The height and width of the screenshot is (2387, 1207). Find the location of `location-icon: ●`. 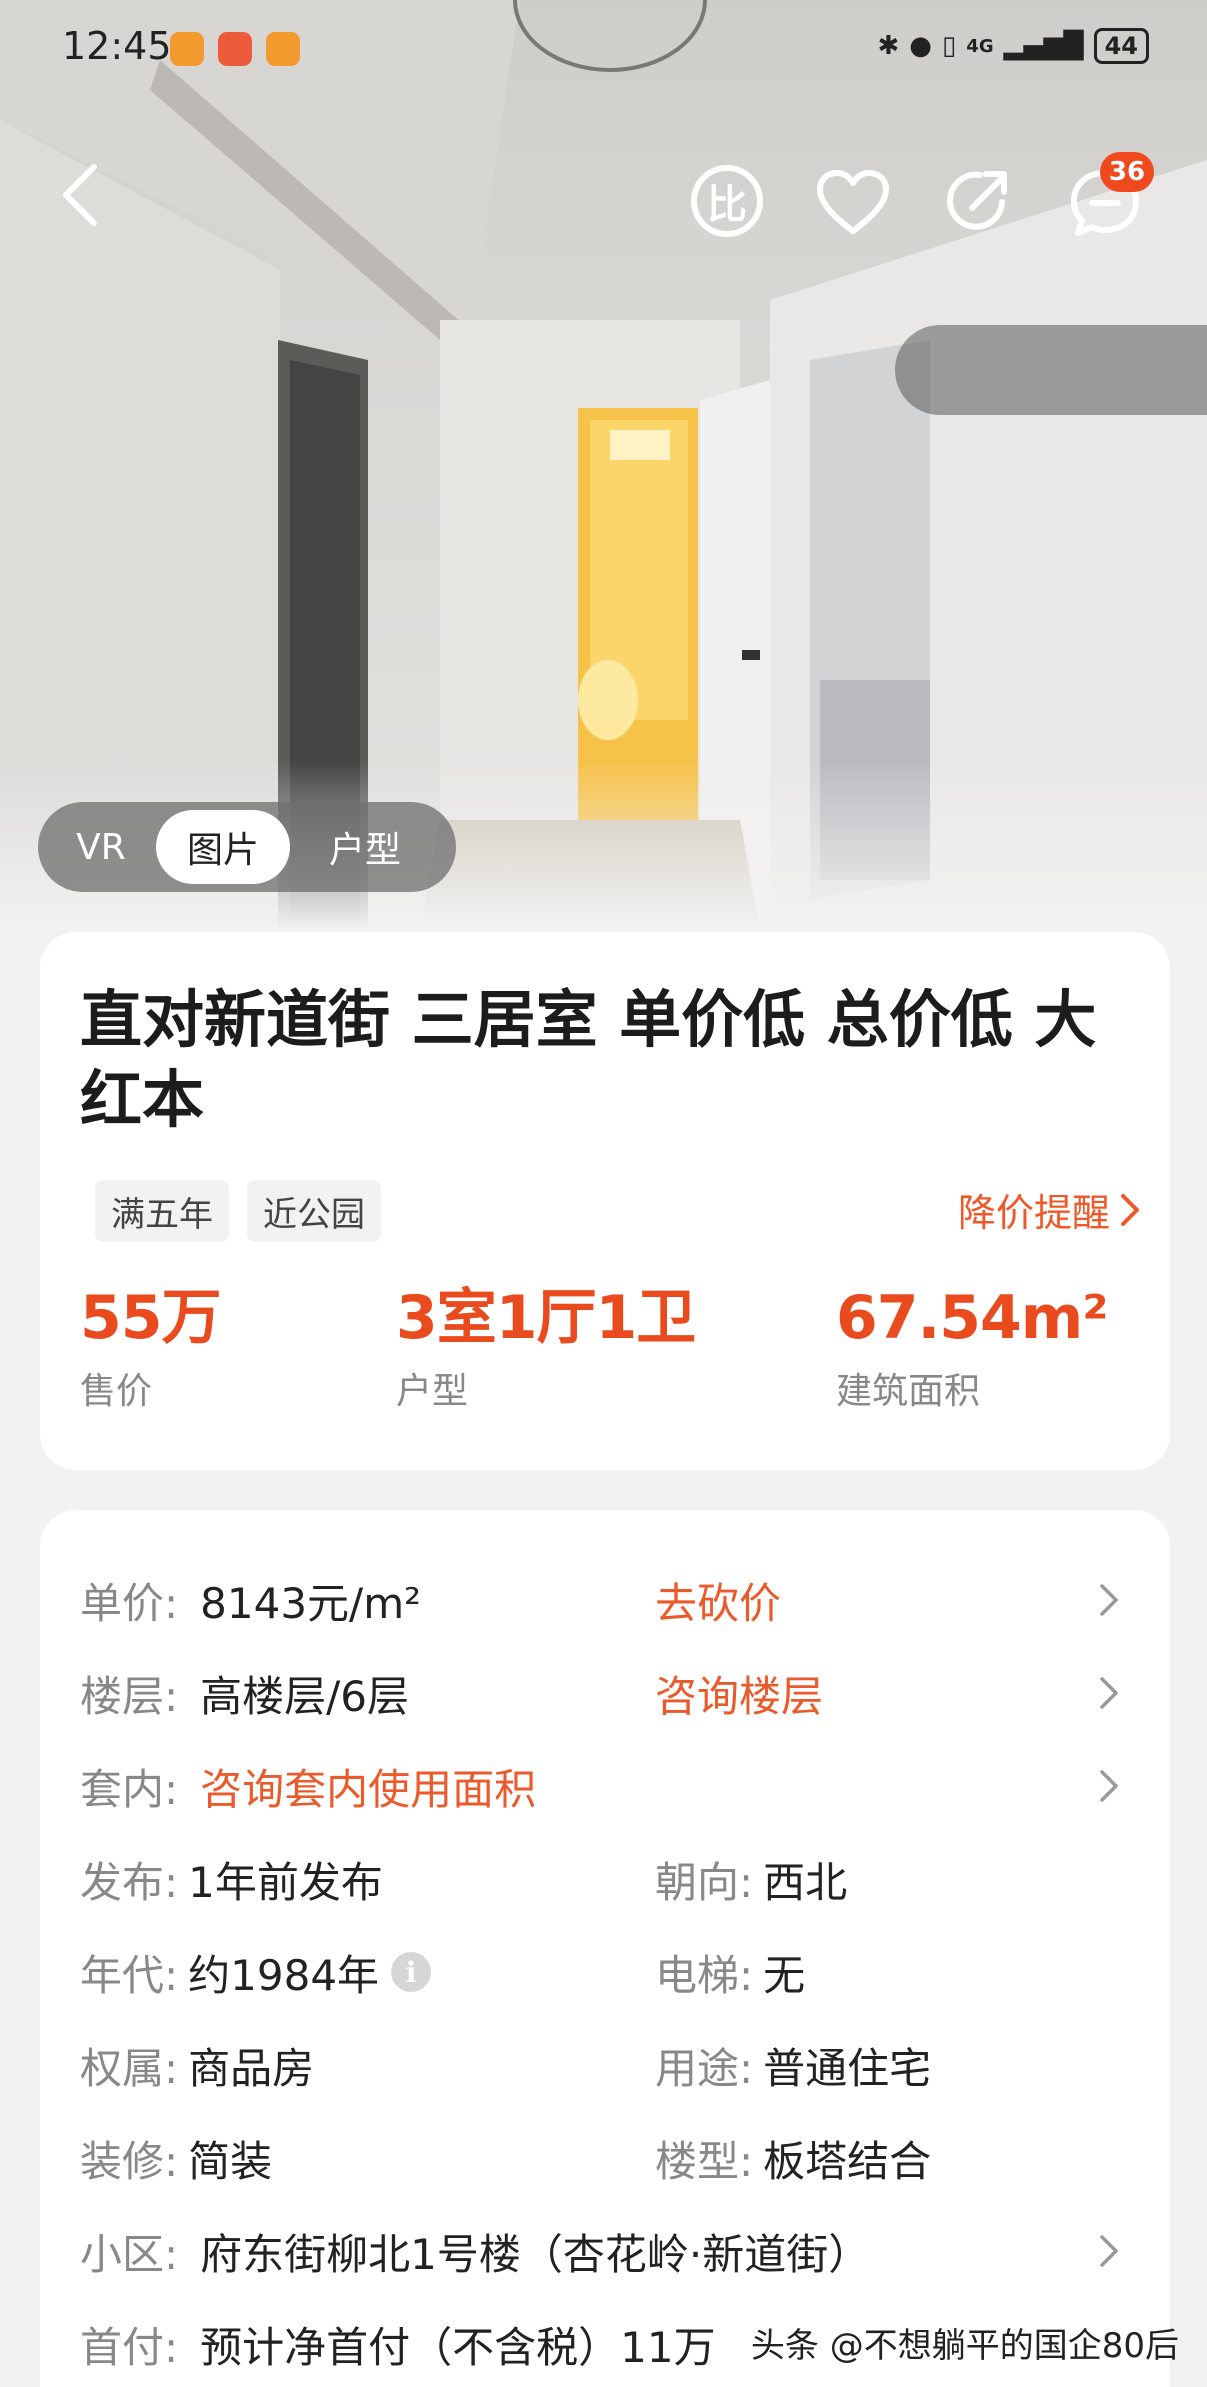

location-icon: ● is located at coordinates (920, 46).